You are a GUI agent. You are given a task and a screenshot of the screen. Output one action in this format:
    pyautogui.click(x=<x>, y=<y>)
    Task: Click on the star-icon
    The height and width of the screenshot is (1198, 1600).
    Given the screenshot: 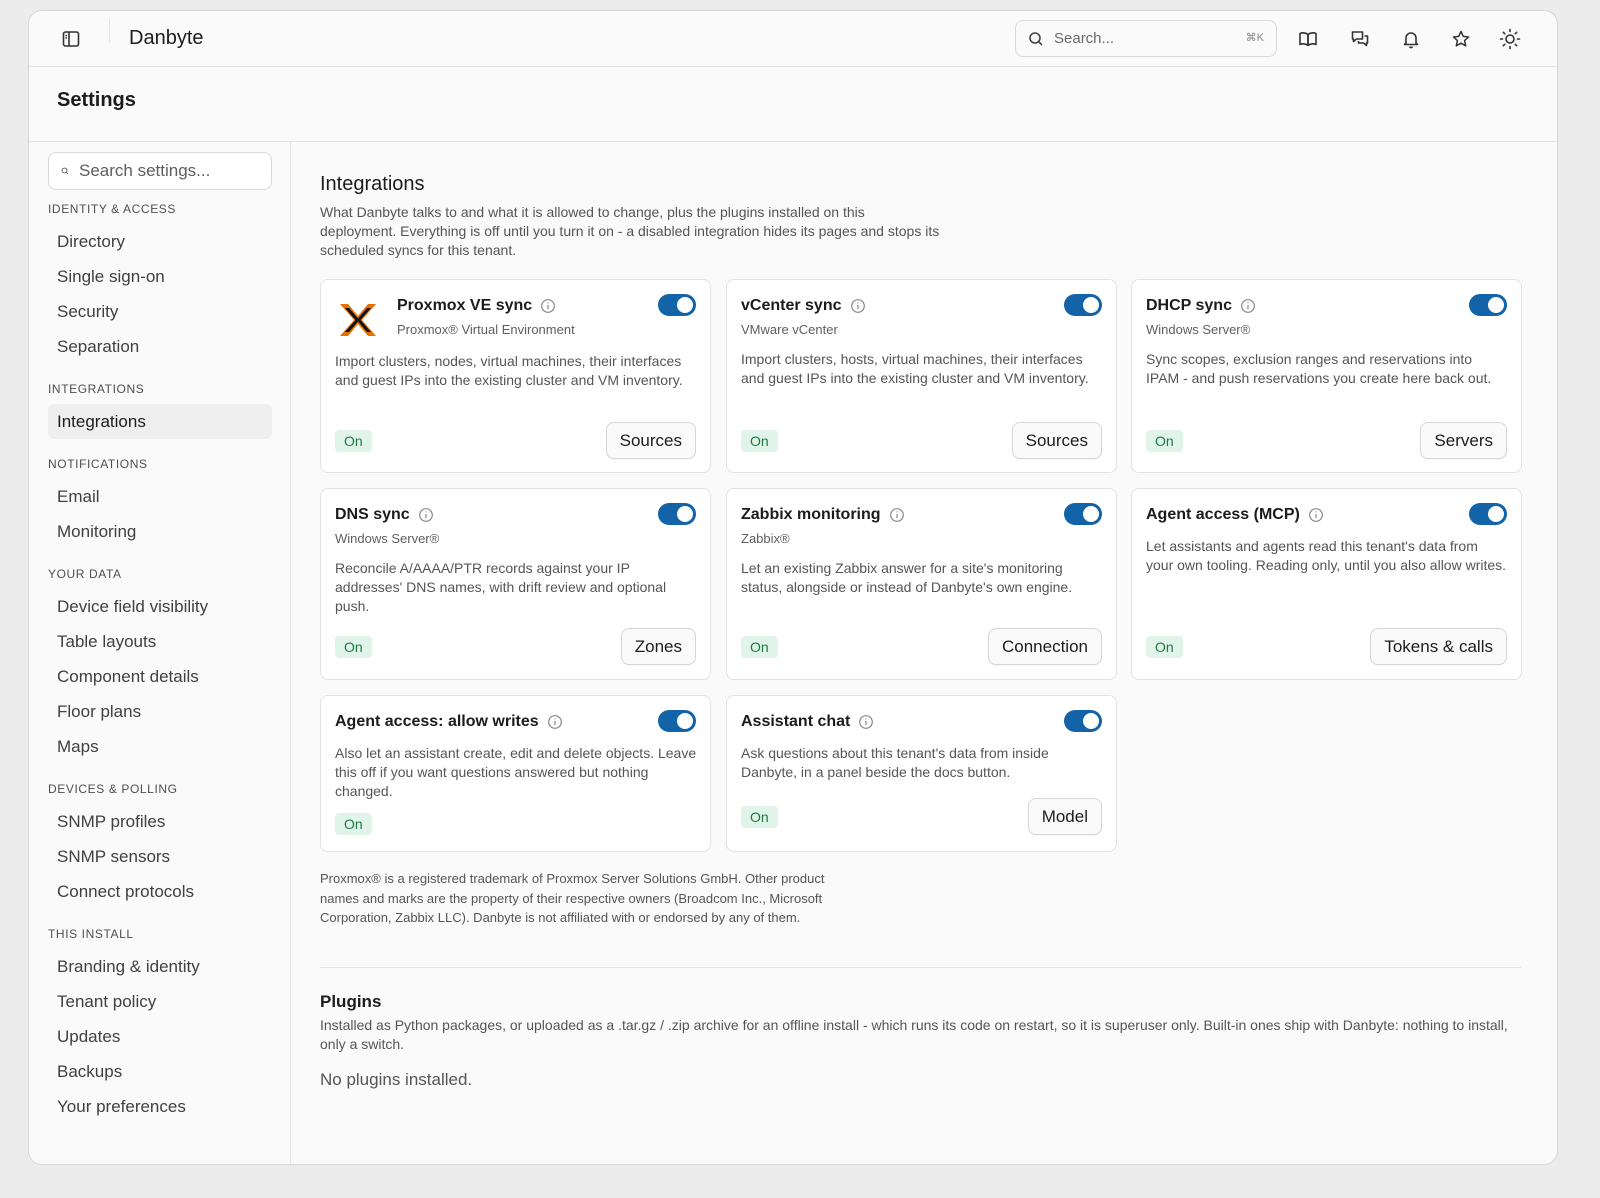 What is the action you would take?
    pyautogui.click(x=1461, y=39)
    